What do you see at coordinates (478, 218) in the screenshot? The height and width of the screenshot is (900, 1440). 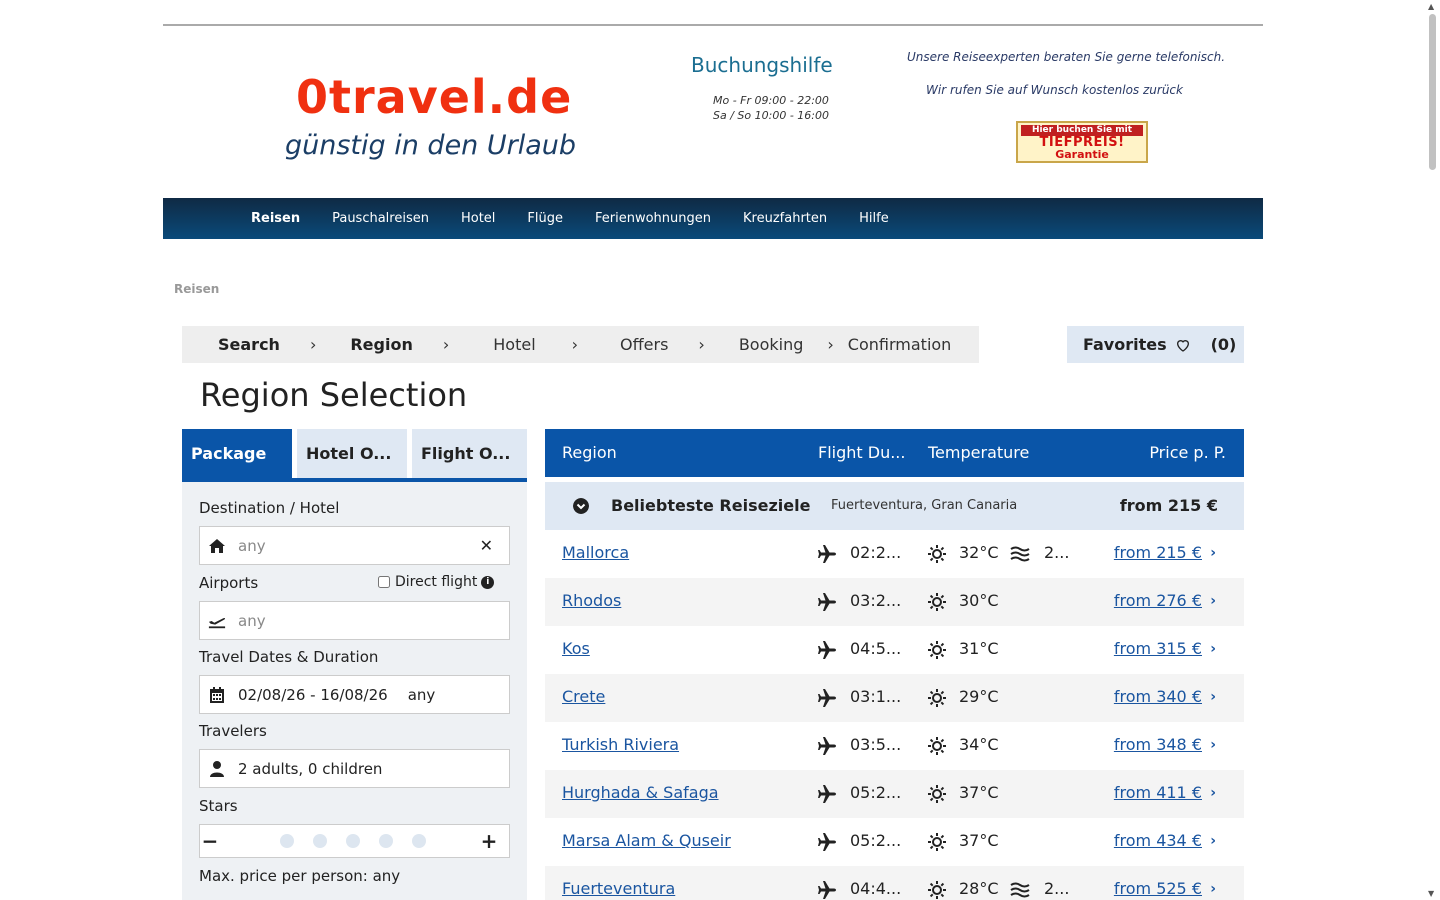 I see `nav-hotel: Hotel` at bounding box center [478, 218].